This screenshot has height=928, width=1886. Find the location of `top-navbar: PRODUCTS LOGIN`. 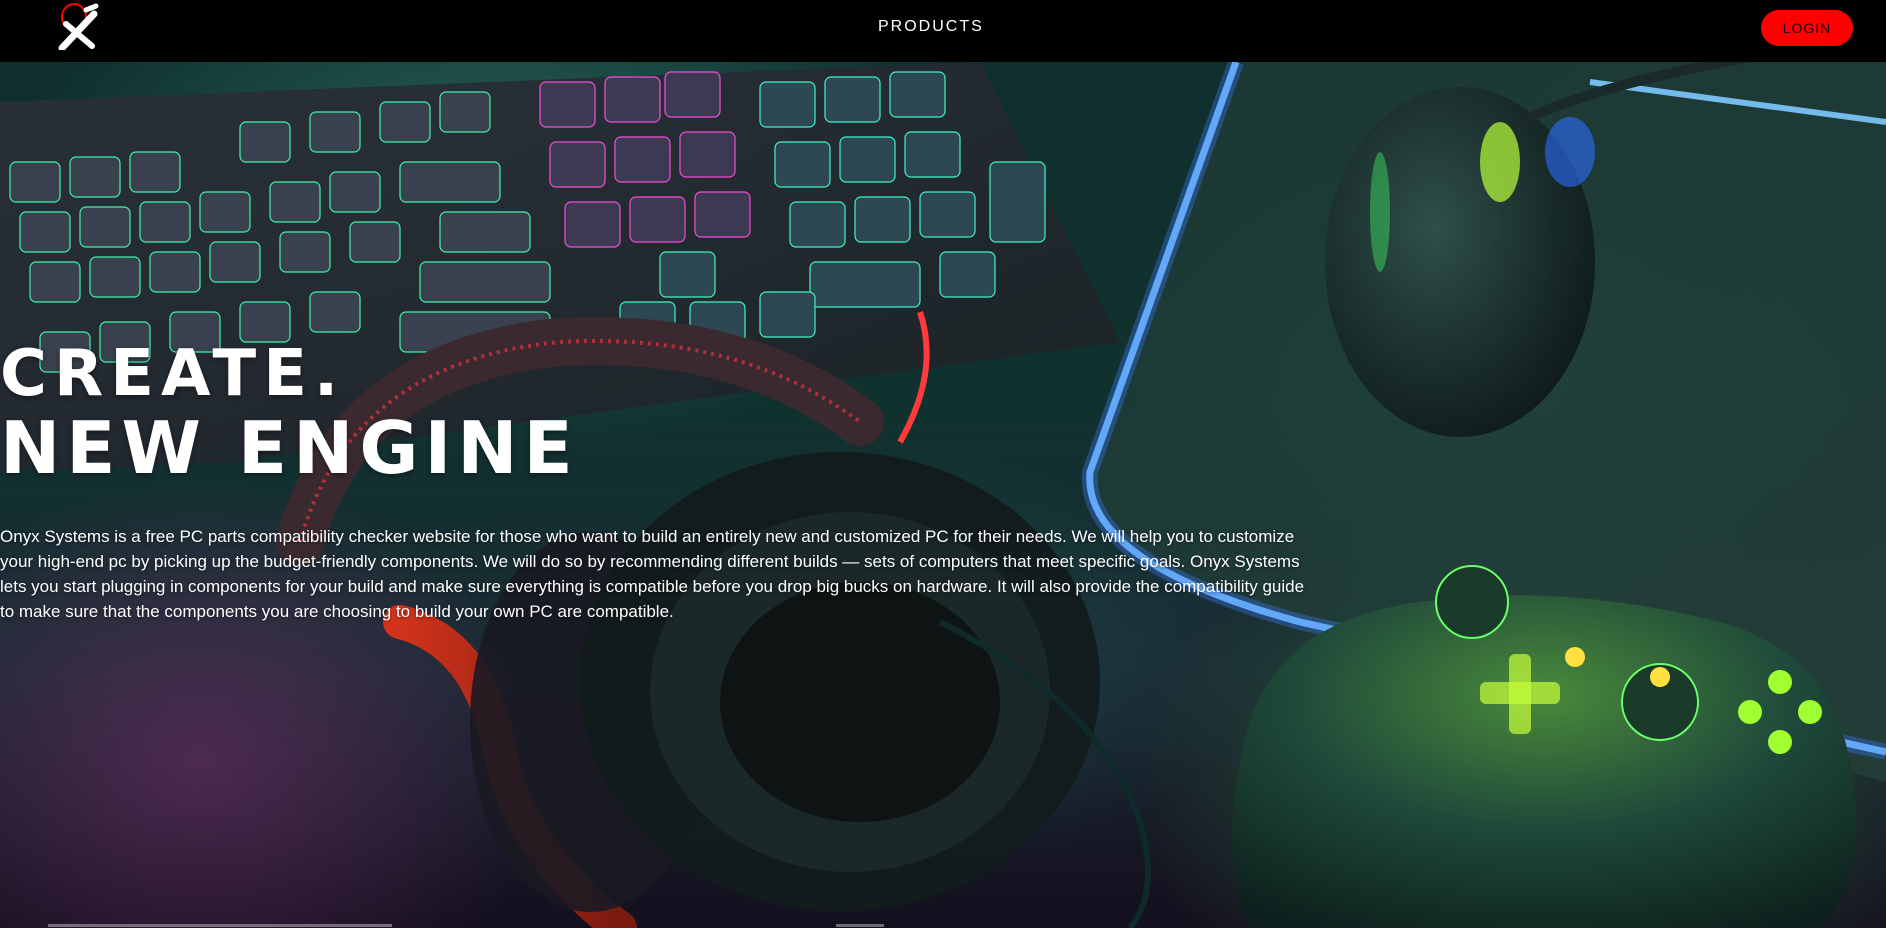

top-navbar: PRODUCTS LOGIN is located at coordinates (943, 31).